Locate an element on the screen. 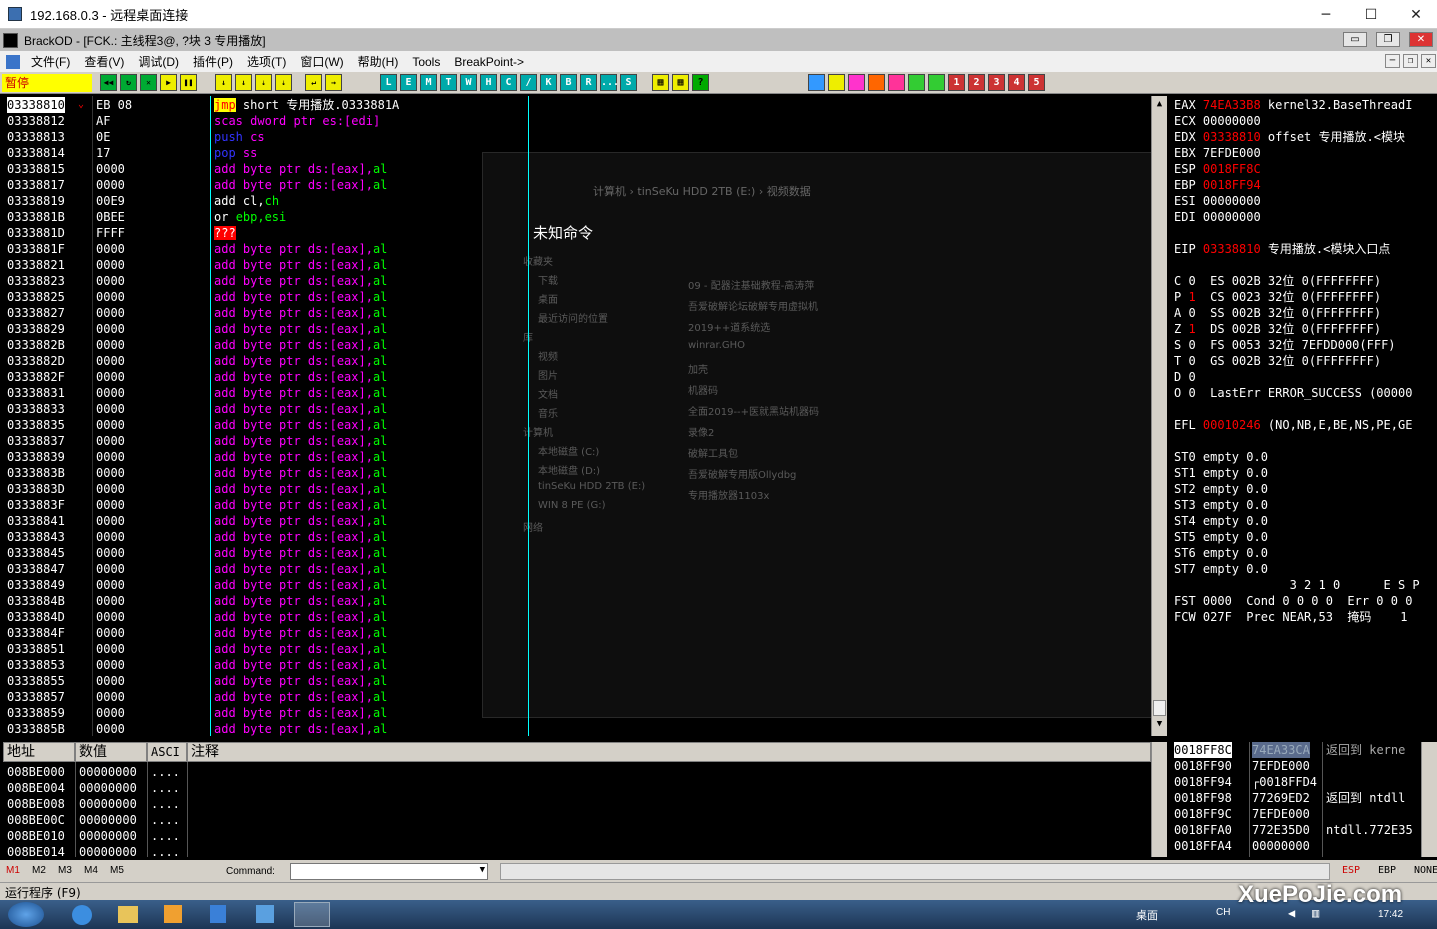 This screenshot has width=1437, height=929. option-button-1: ▦ is located at coordinates (680, 82).